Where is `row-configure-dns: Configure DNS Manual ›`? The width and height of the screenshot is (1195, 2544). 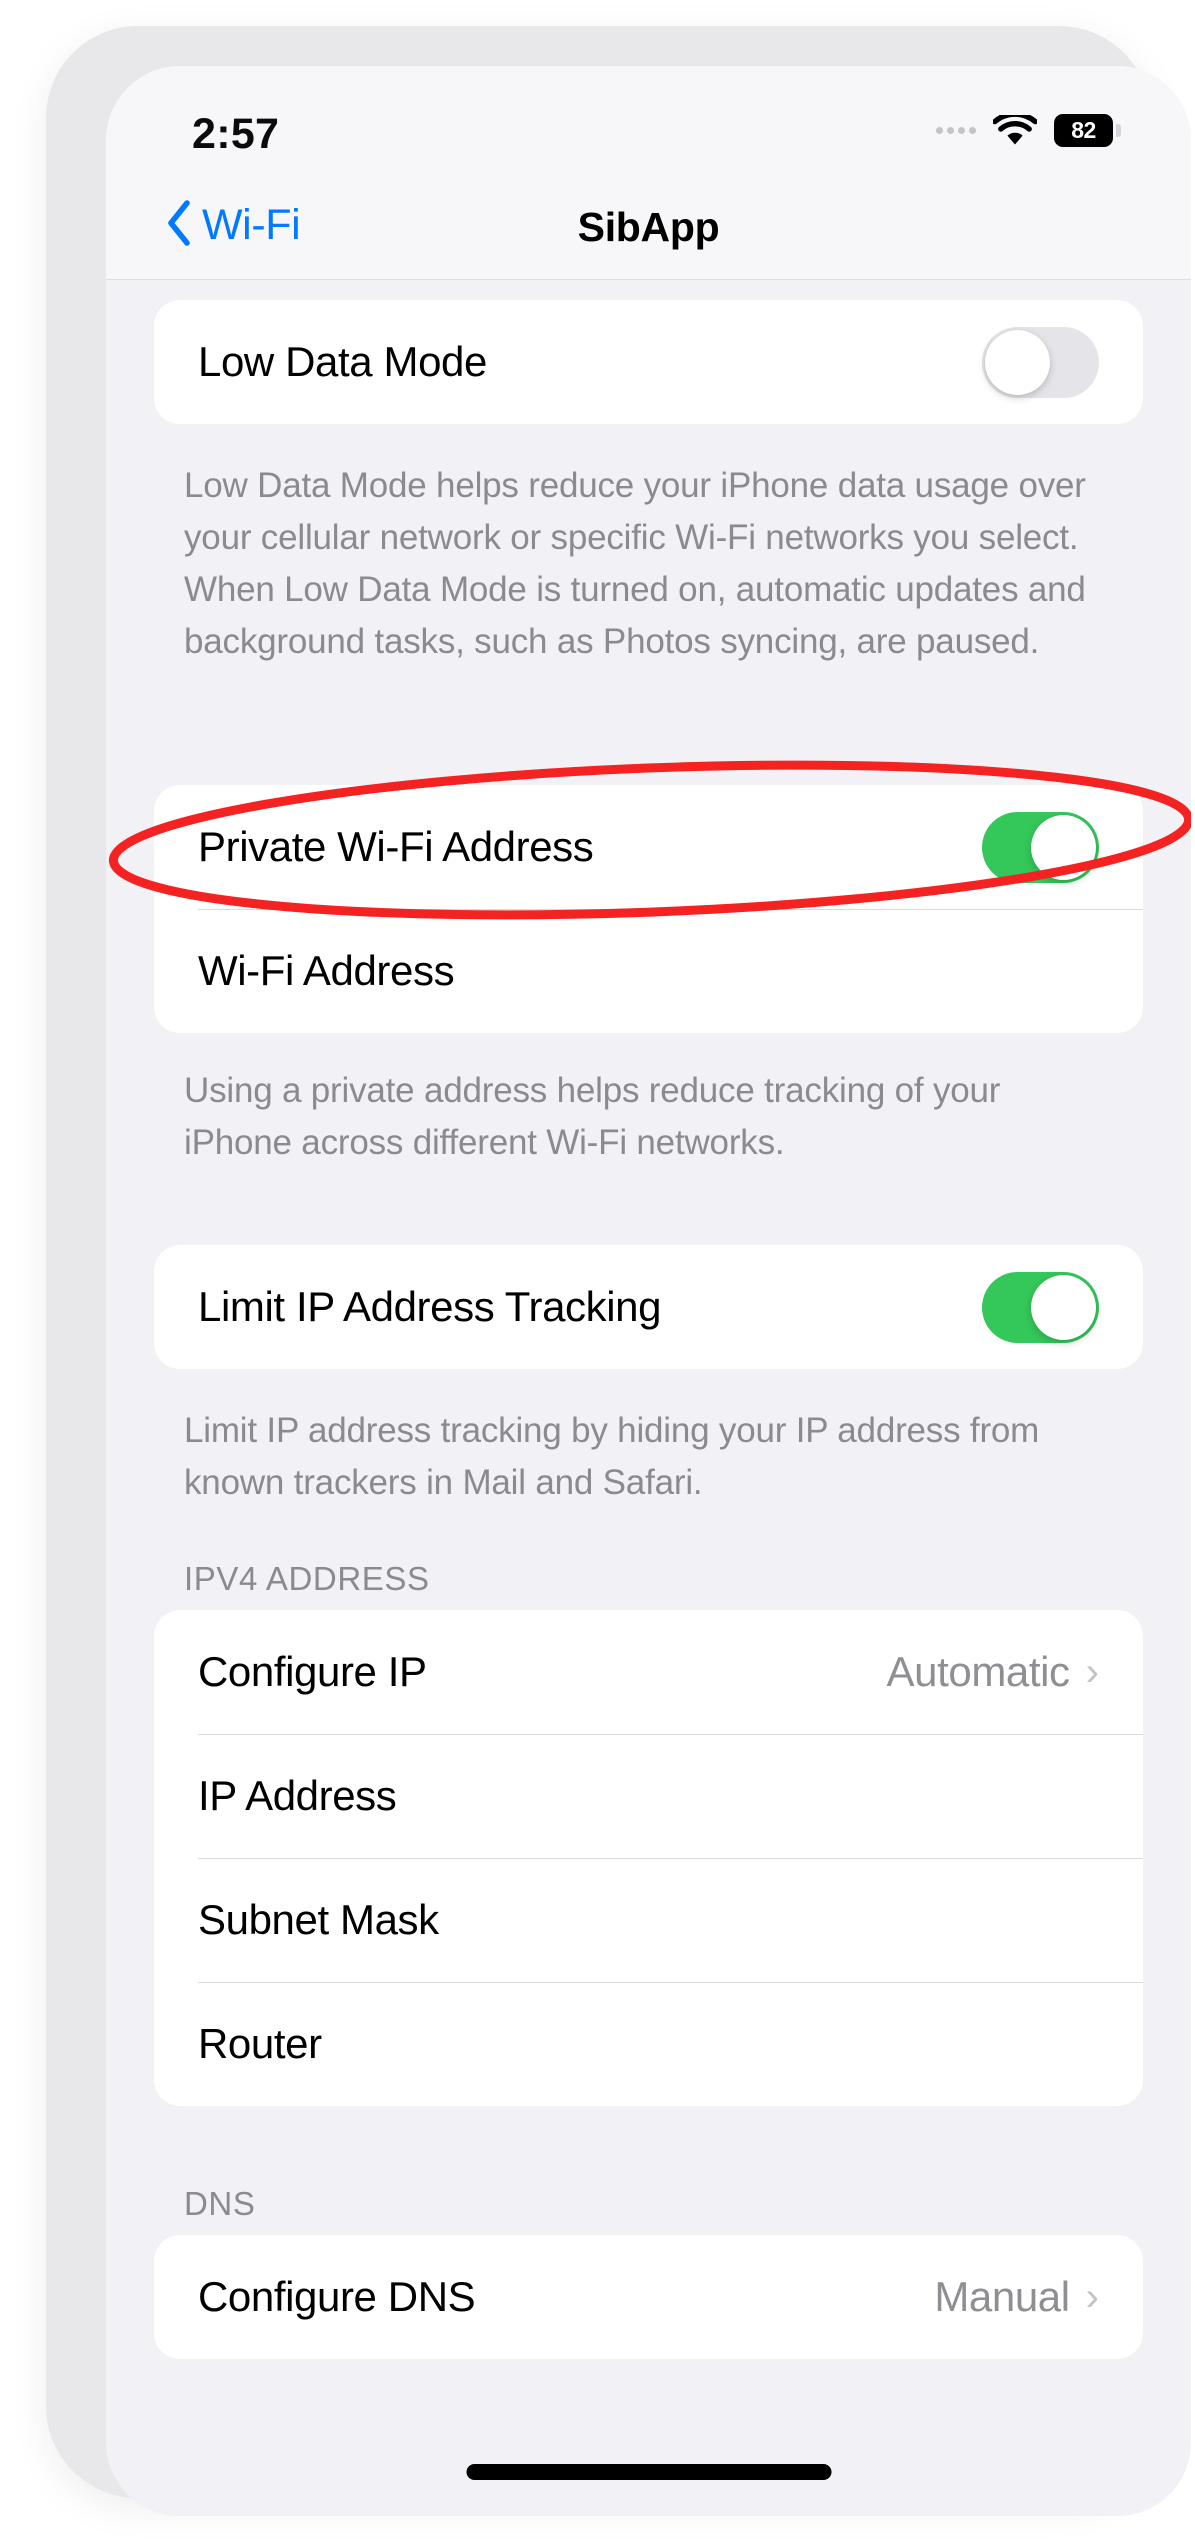
row-configure-dns: Configure DNS Manual › is located at coordinates (648, 2297).